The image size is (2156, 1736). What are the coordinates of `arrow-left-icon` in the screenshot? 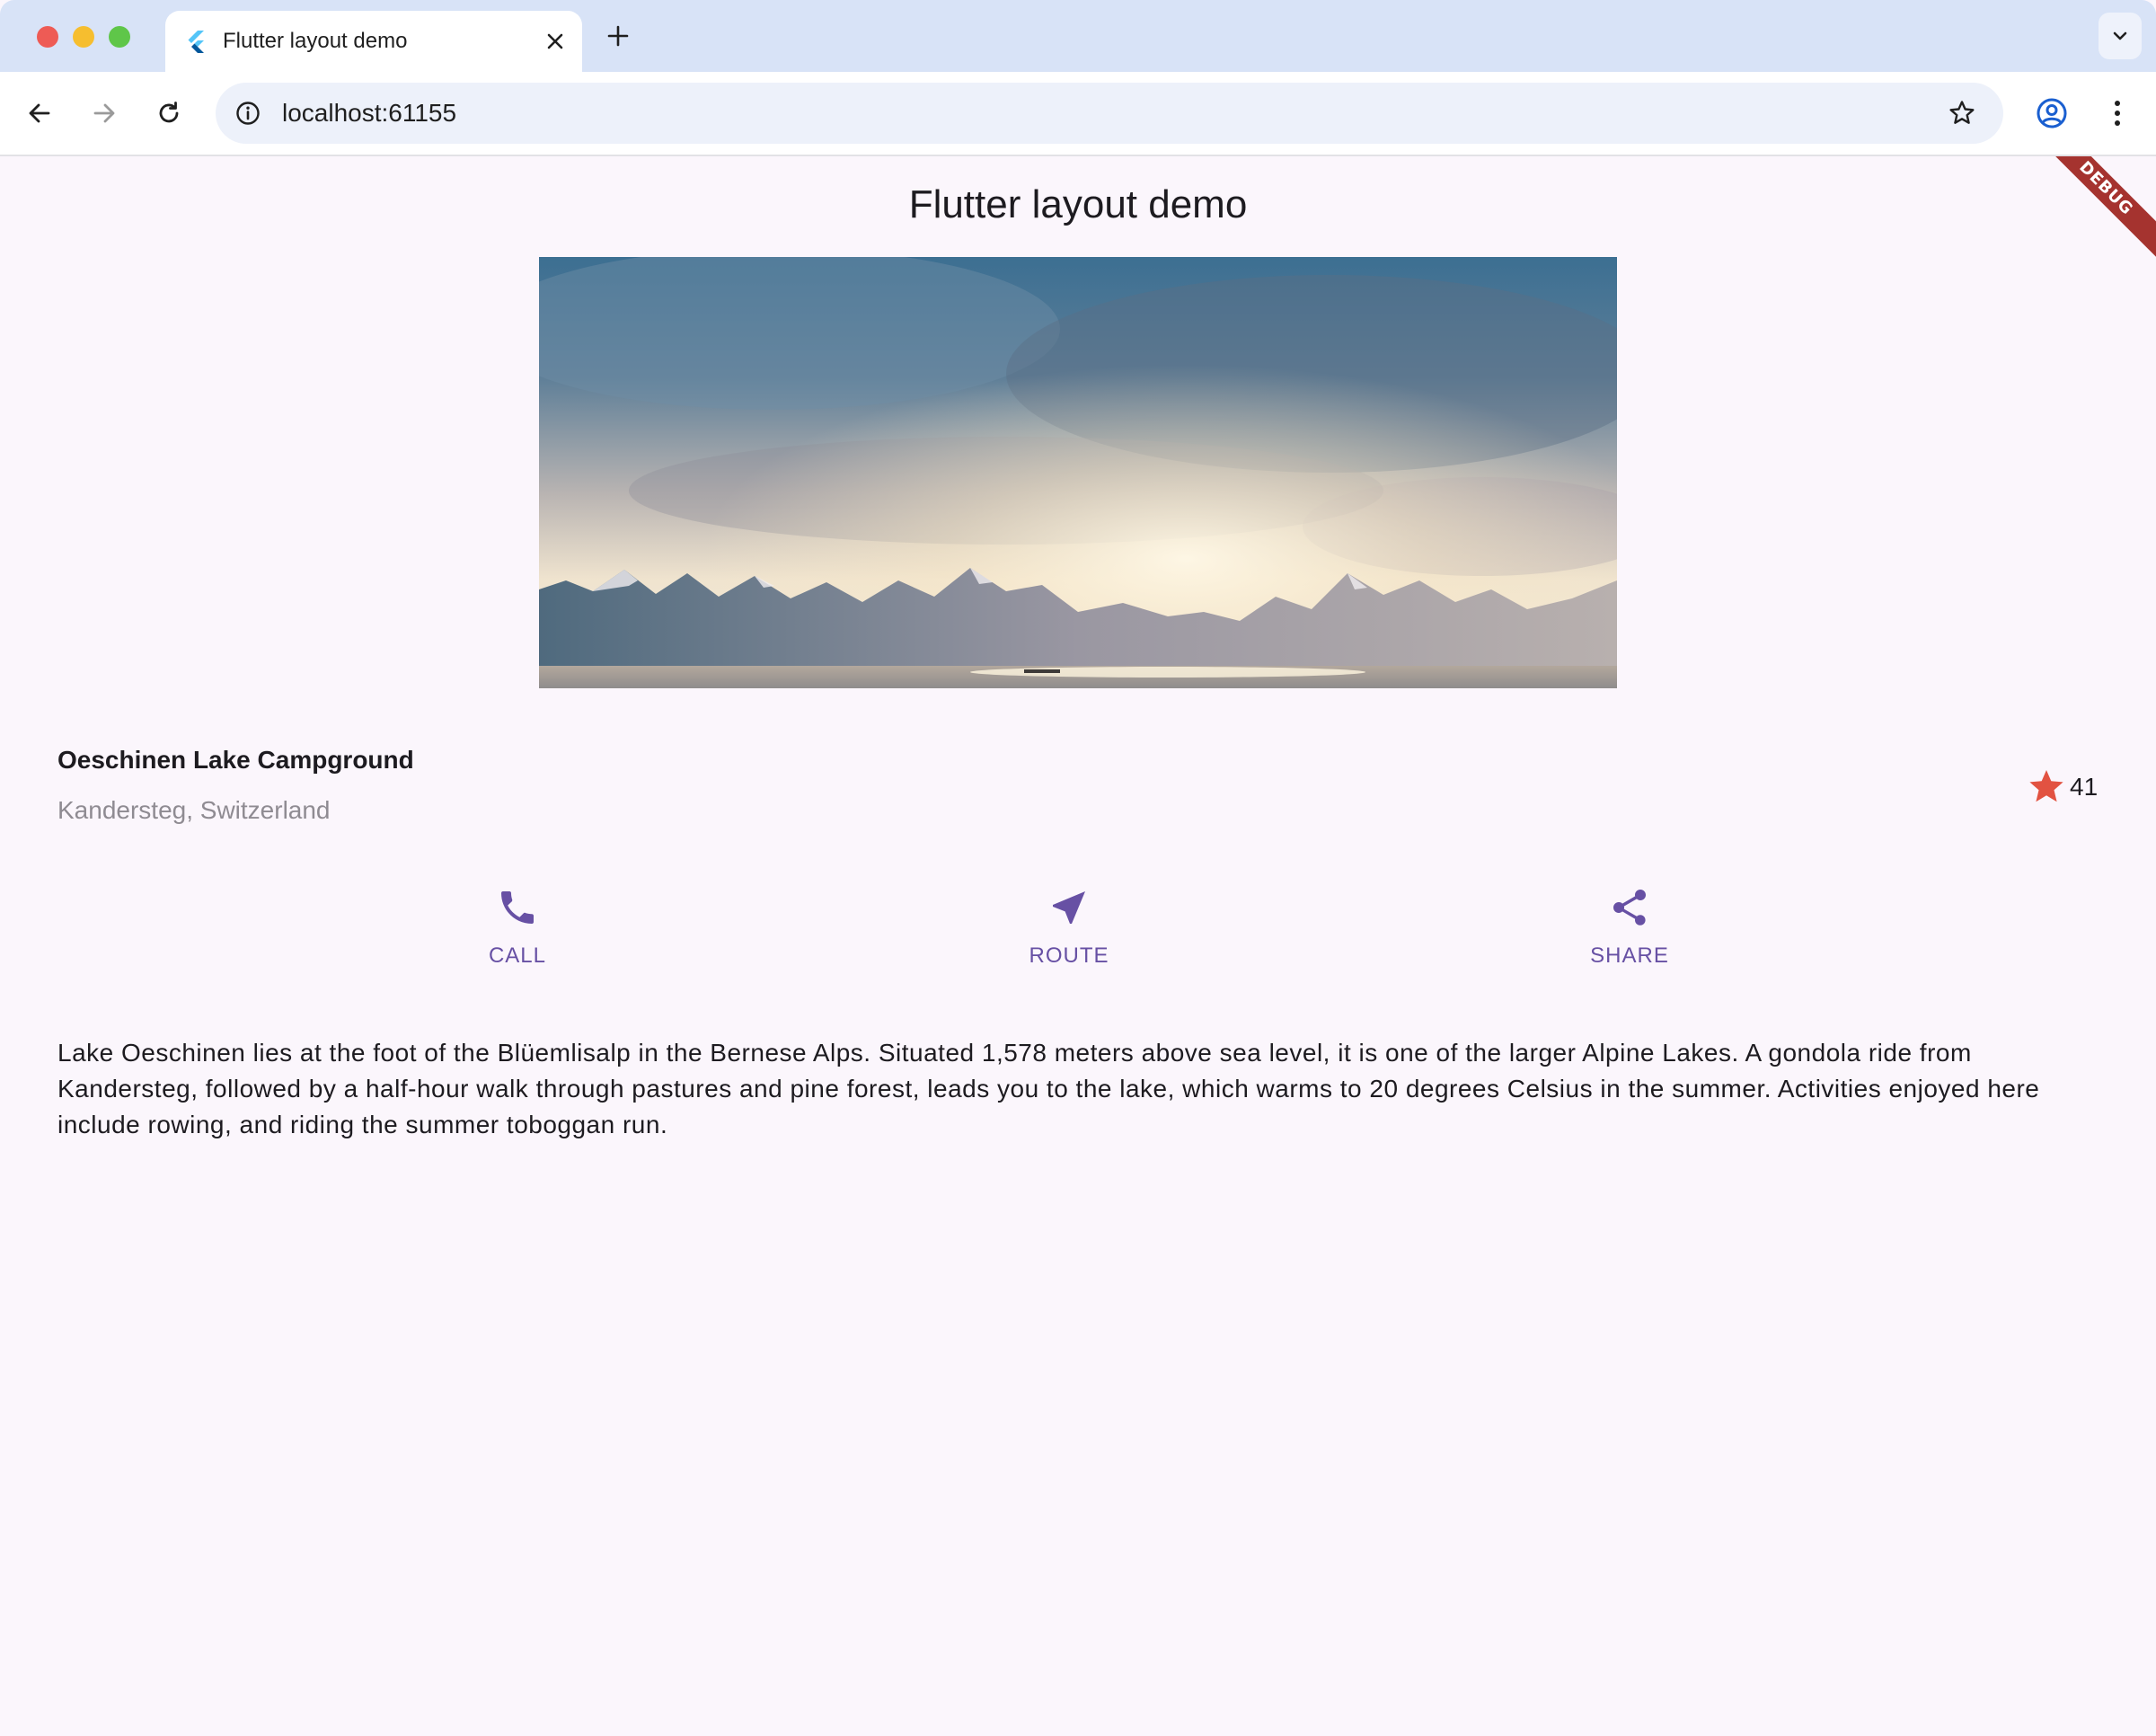 It's located at (40, 113).